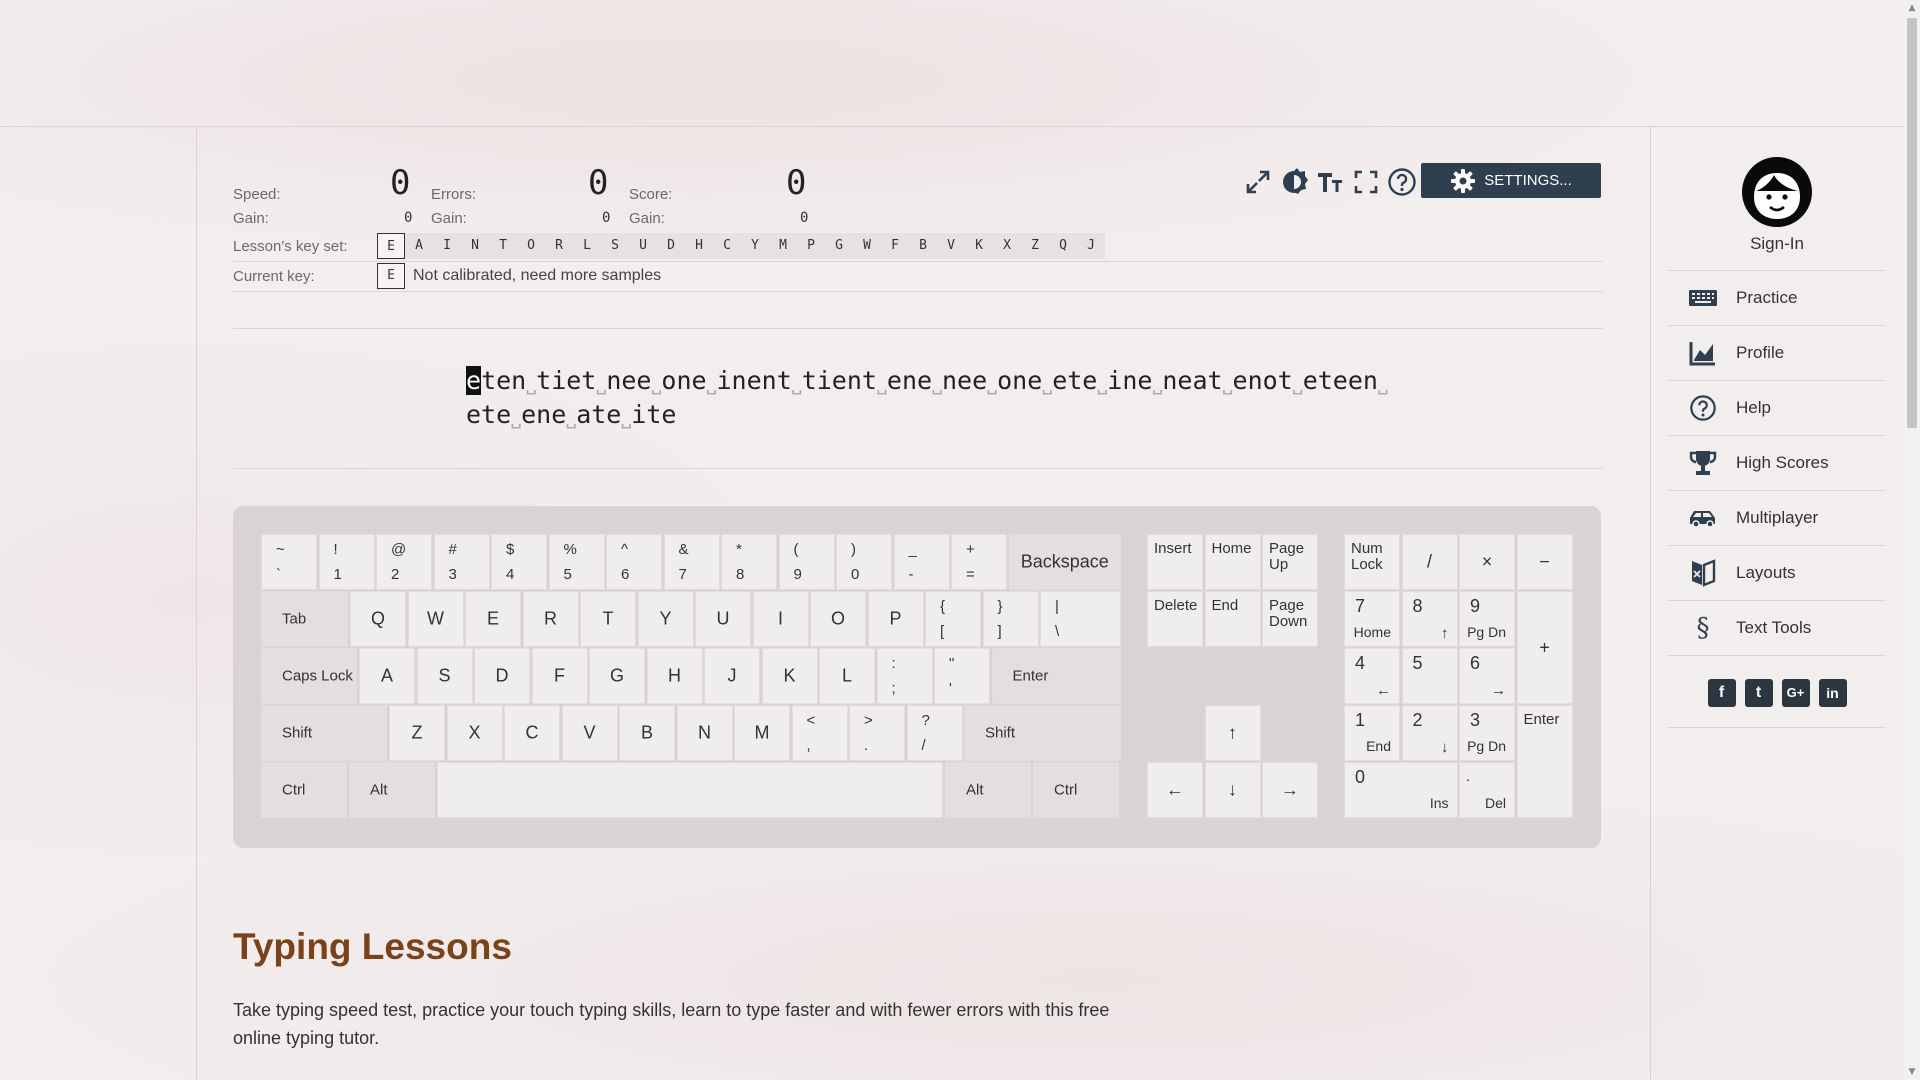 Image resolution: width=1920 pixels, height=1080 pixels. What do you see at coordinates (1777, 244) in the screenshot?
I see `sign-in-link: Sign-In` at bounding box center [1777, 244].